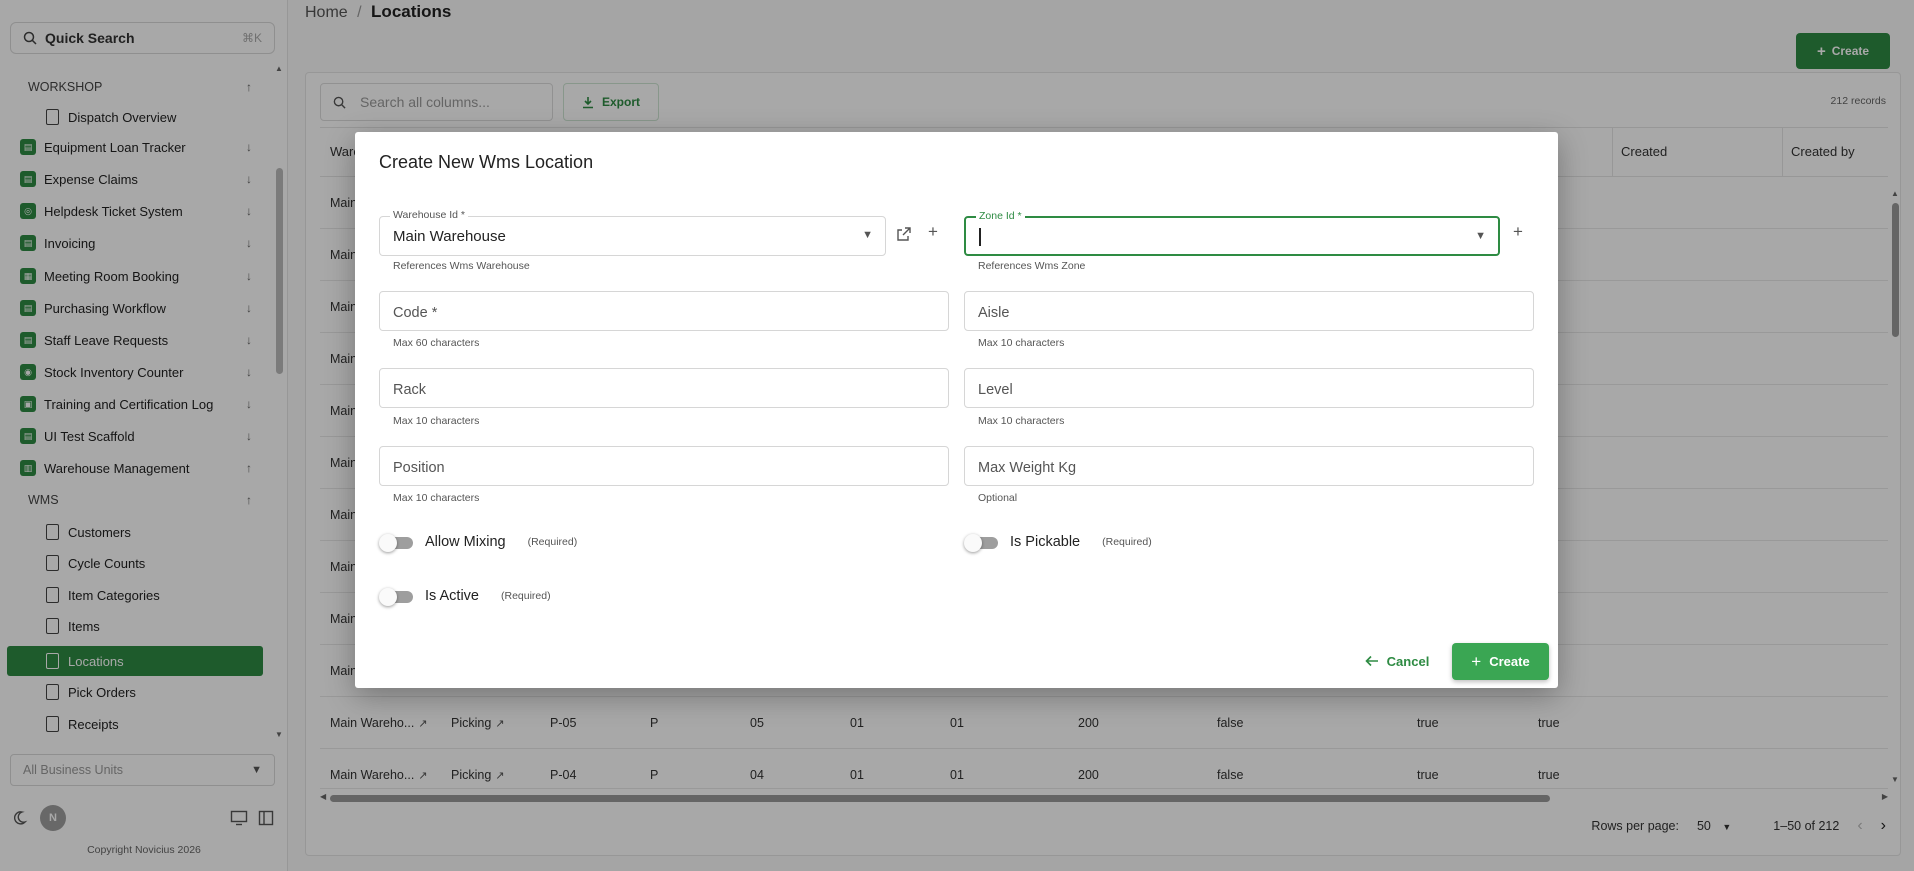  What do you see at coordinates (1509, 661) in the screenshot?
I see `create-label: Create` at bounding box center [1509, 661].